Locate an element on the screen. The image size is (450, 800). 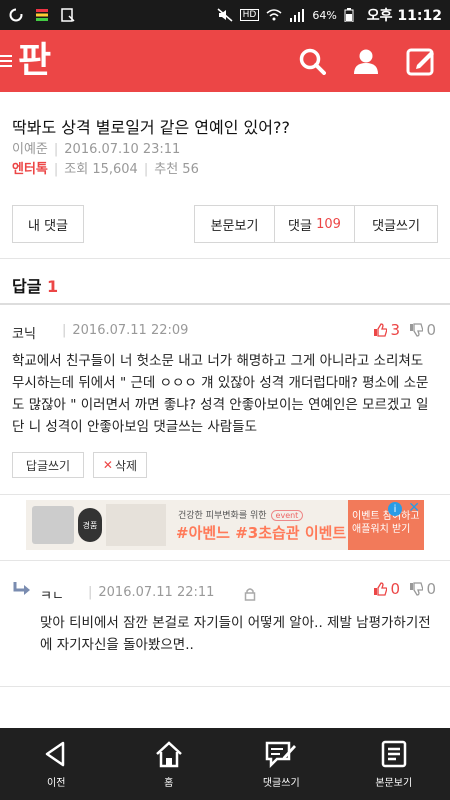
ad-close-icon: ✕ is located at coordinates (414, 508).